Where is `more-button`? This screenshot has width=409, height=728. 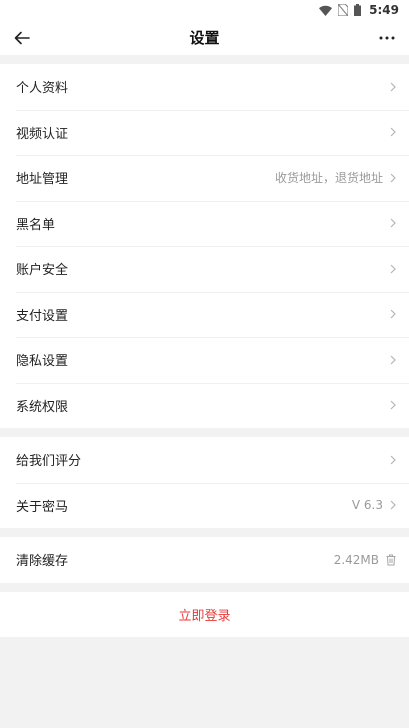
more-button is located at coordinates (387, 38).